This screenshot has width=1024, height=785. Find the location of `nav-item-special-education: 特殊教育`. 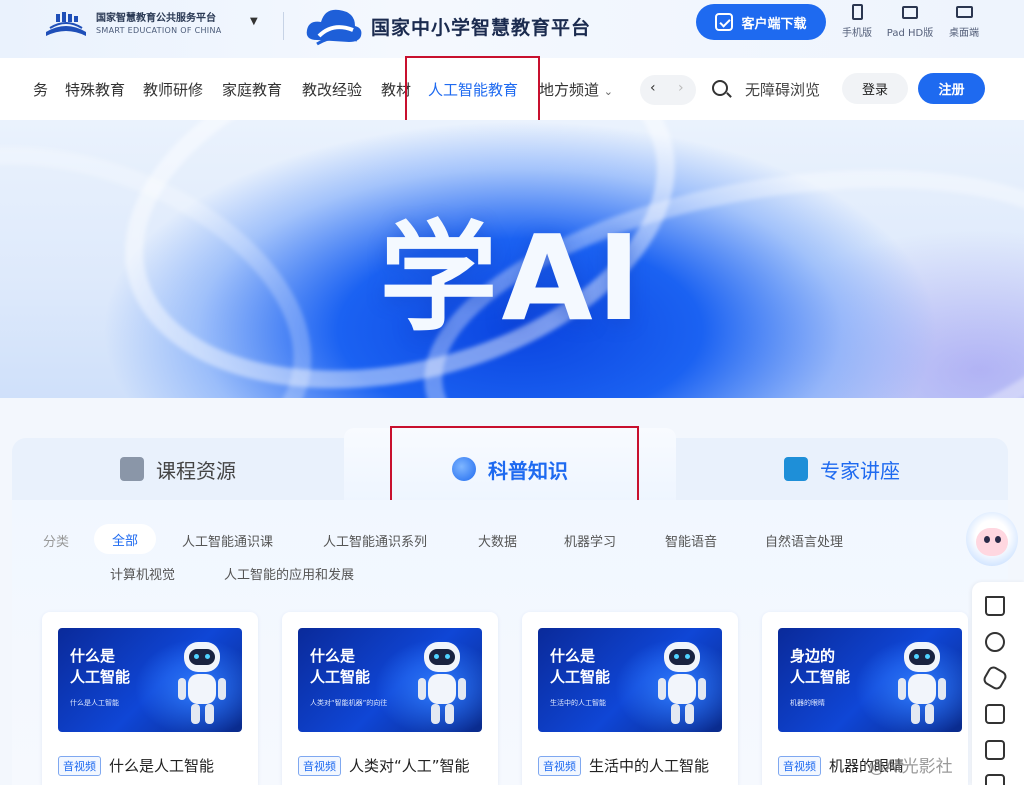

nav-item-special-education: 特殊教育 is located at coordinates (95, 89).